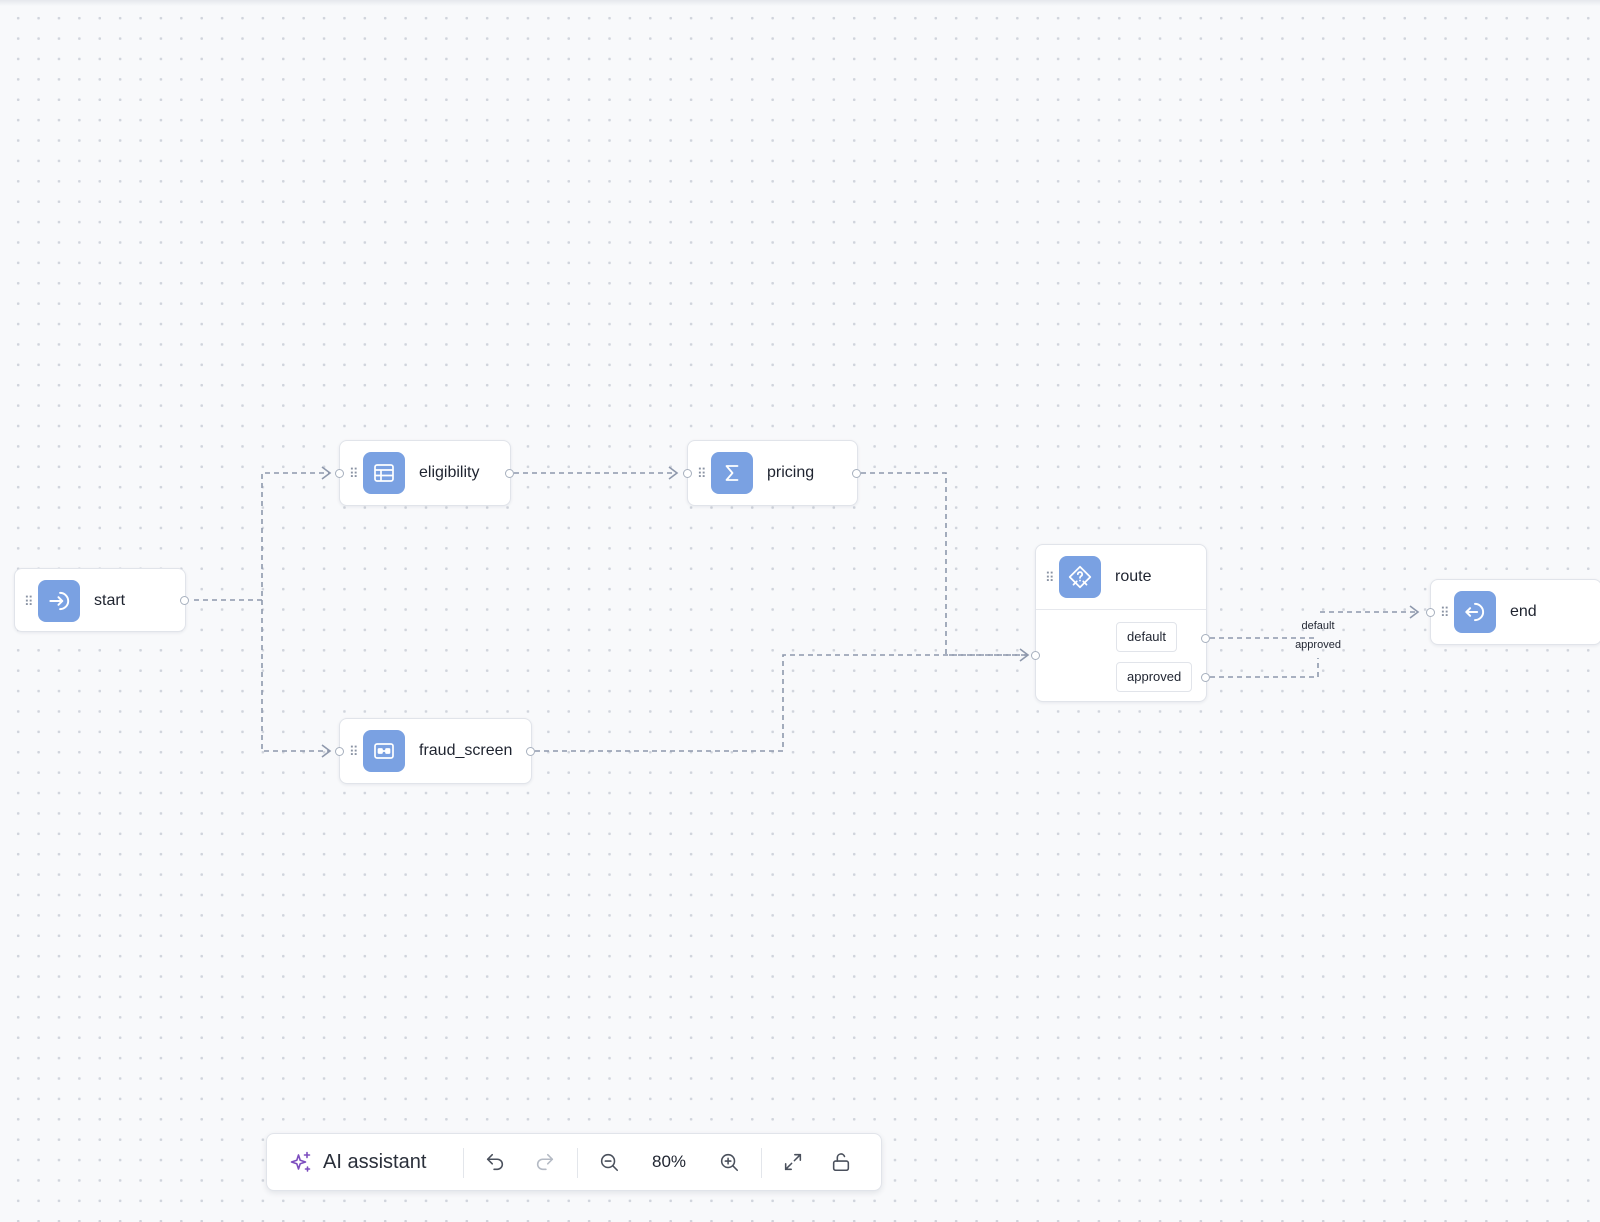 This screenshot has width=1600, height=1222. What do you see at coordinates (574, 1162) in the screenshot?
I see `canvas-toolbar: AI assistant 80%` at bounding box center [574, 1162].